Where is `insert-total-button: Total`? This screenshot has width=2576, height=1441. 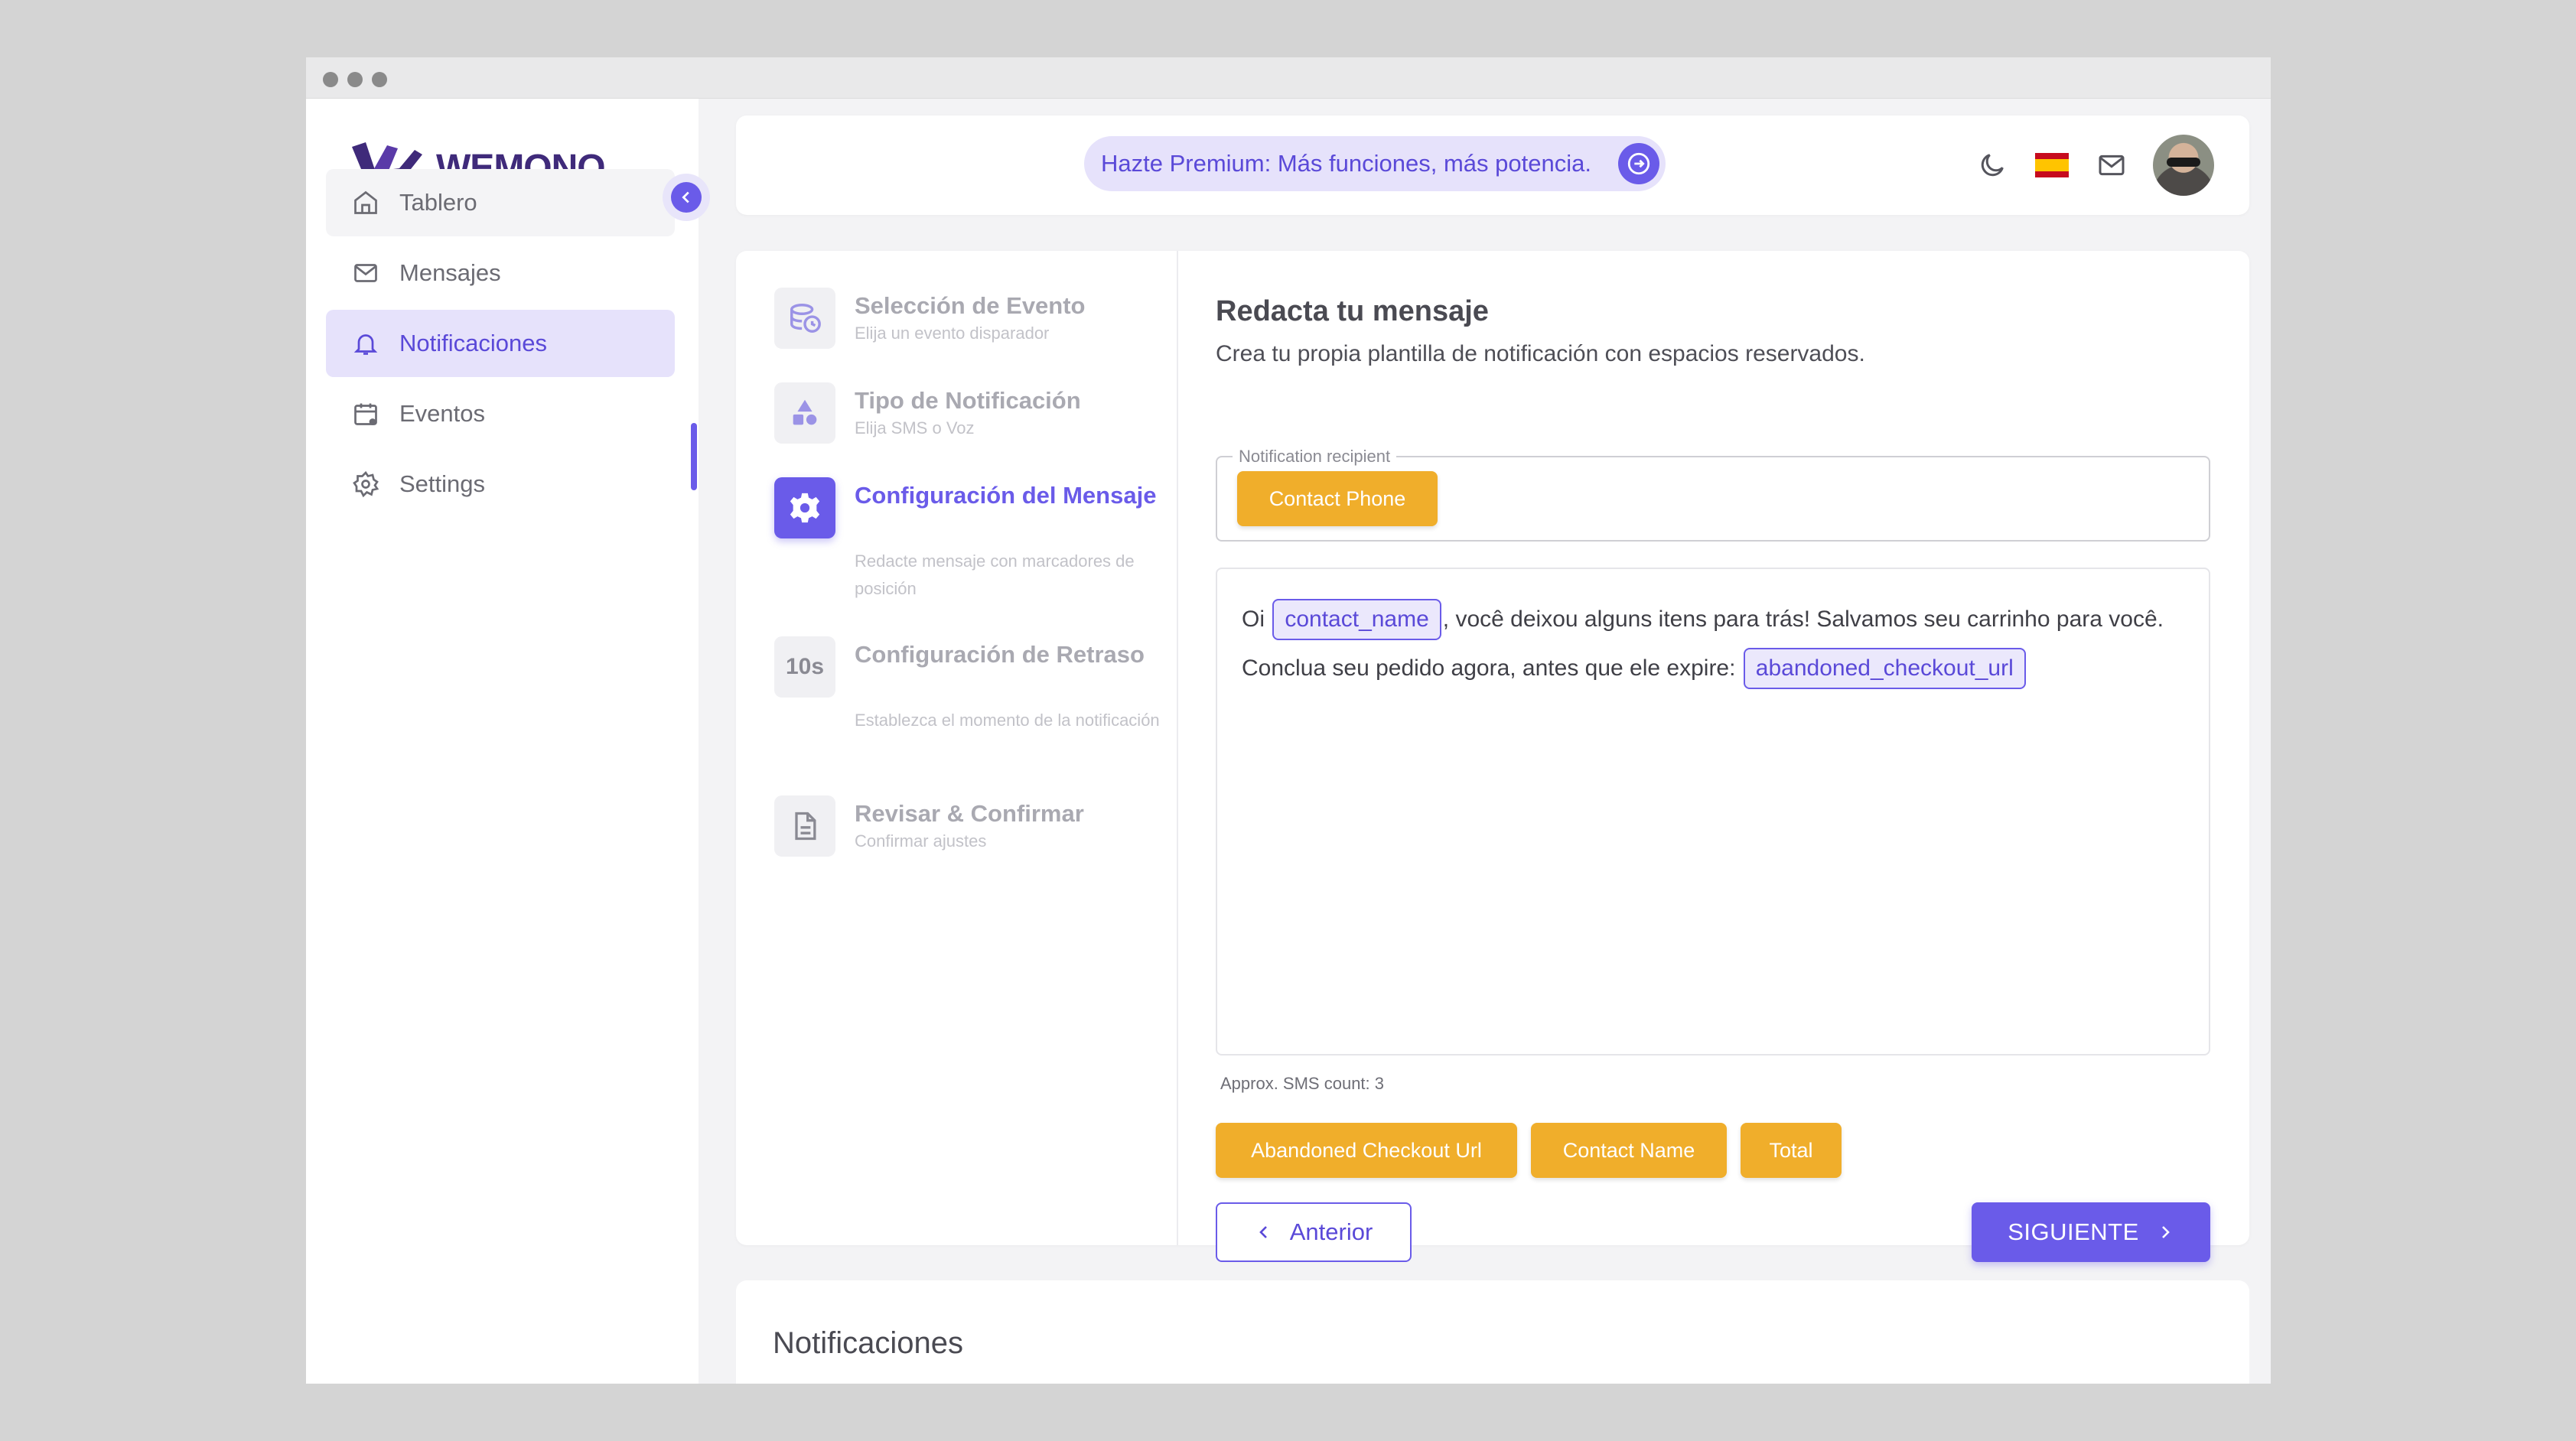
insert-total-button: Total is located at coordinates (1792, 1150).